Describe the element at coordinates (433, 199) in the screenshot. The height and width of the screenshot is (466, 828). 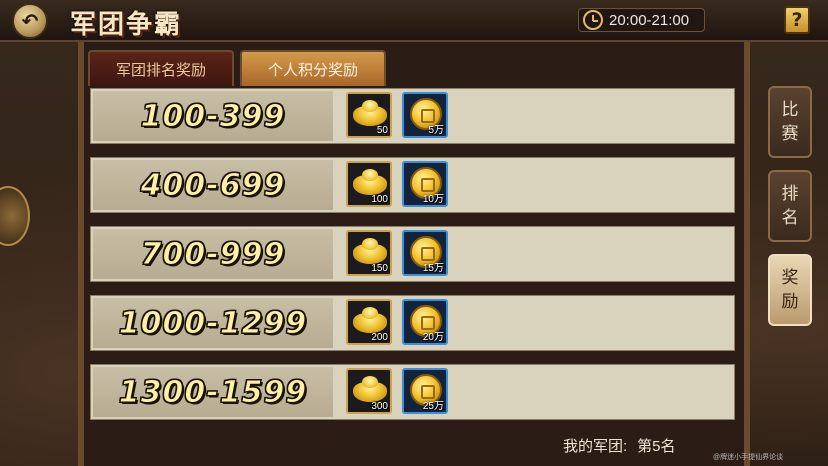
I see `reward-amount: 10万` at that location.